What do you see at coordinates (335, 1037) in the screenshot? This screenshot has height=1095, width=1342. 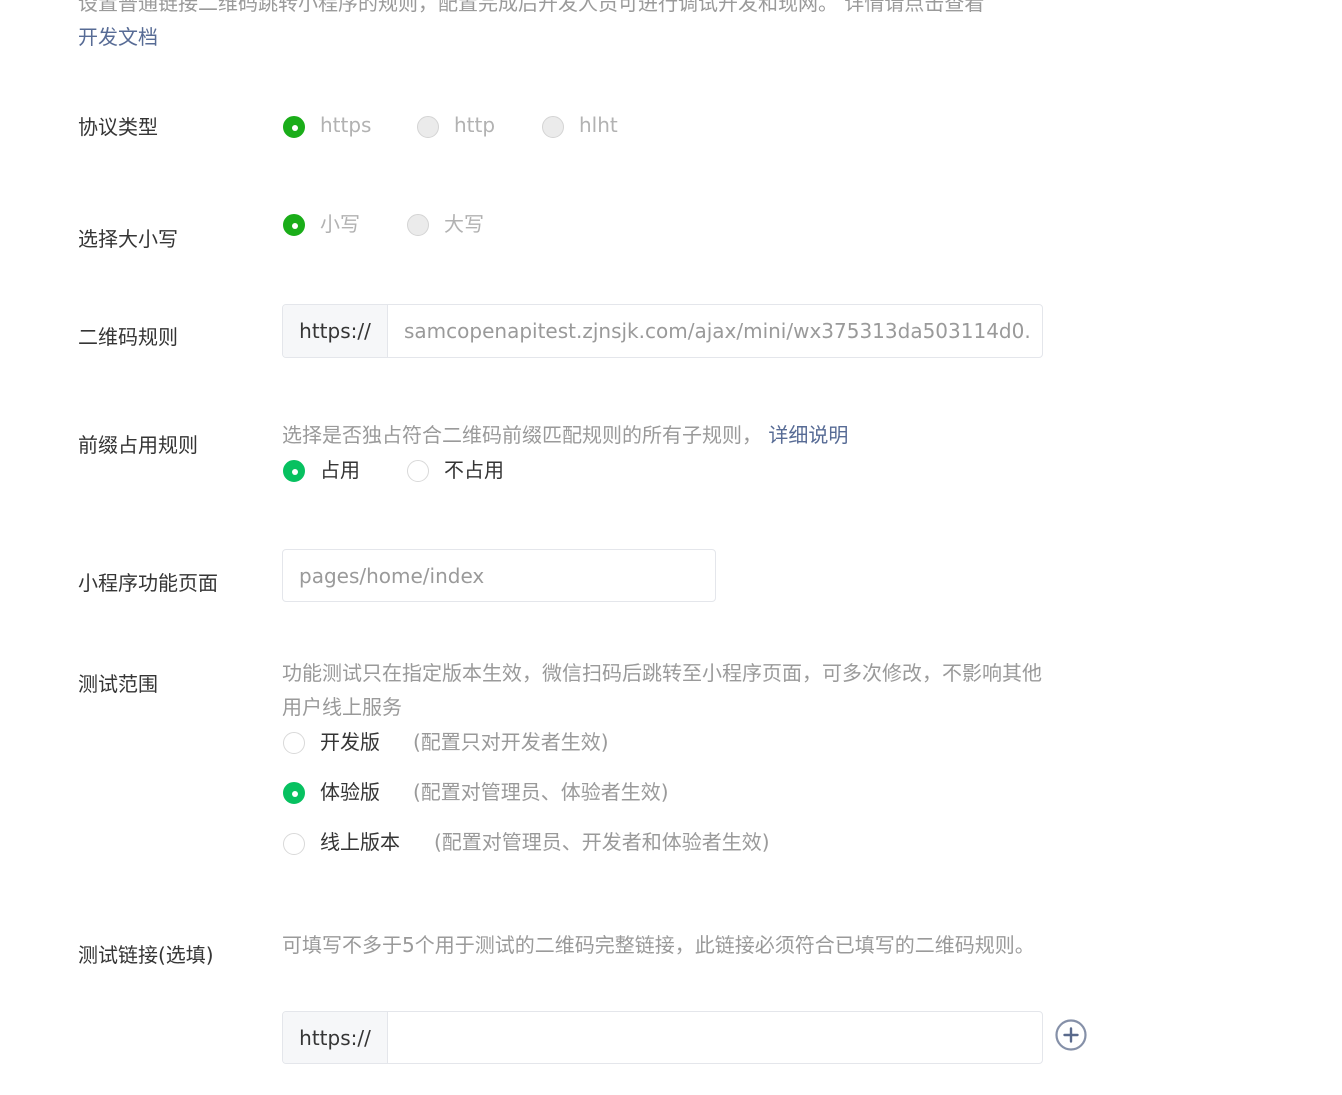 I see `test-link-prefix: https://` at bounding box center [335, 1037].